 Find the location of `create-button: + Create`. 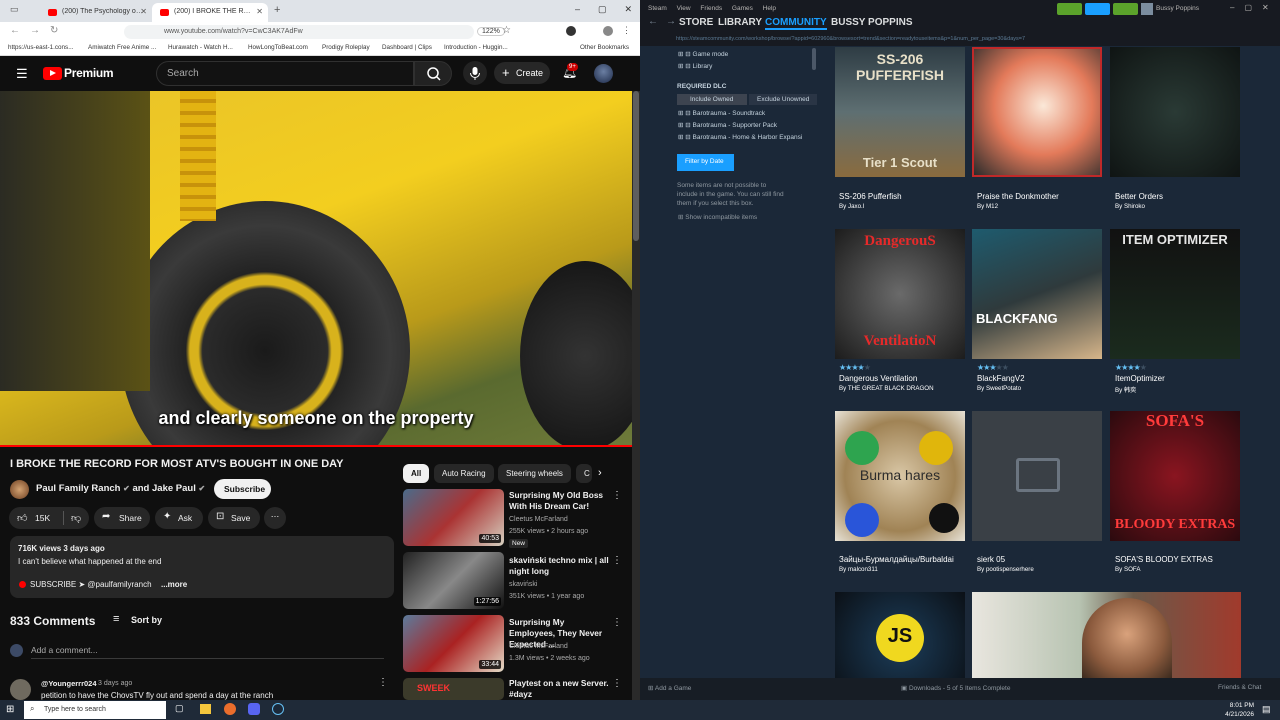

create-button: + Create is located at coordinates (522, 73).